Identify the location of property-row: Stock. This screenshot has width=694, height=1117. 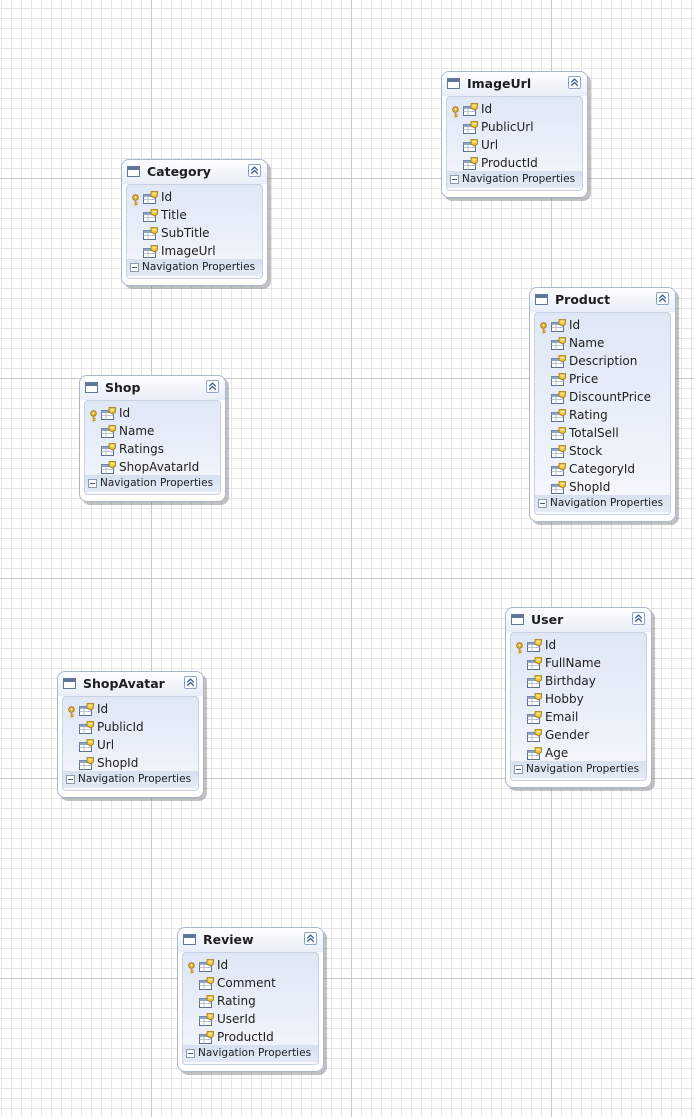
(602, 451).